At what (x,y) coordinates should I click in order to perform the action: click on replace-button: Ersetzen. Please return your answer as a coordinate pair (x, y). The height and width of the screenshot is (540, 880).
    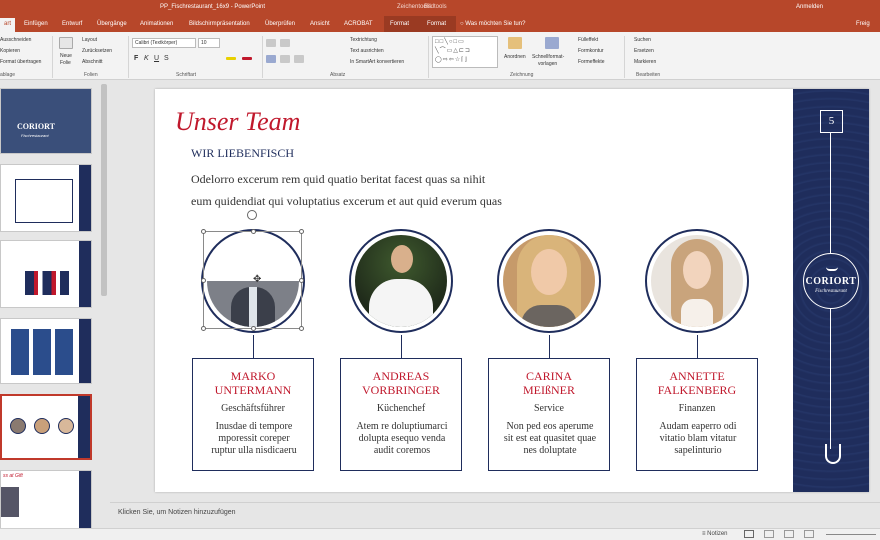
    Looking at the image, I should click on (644, 51).